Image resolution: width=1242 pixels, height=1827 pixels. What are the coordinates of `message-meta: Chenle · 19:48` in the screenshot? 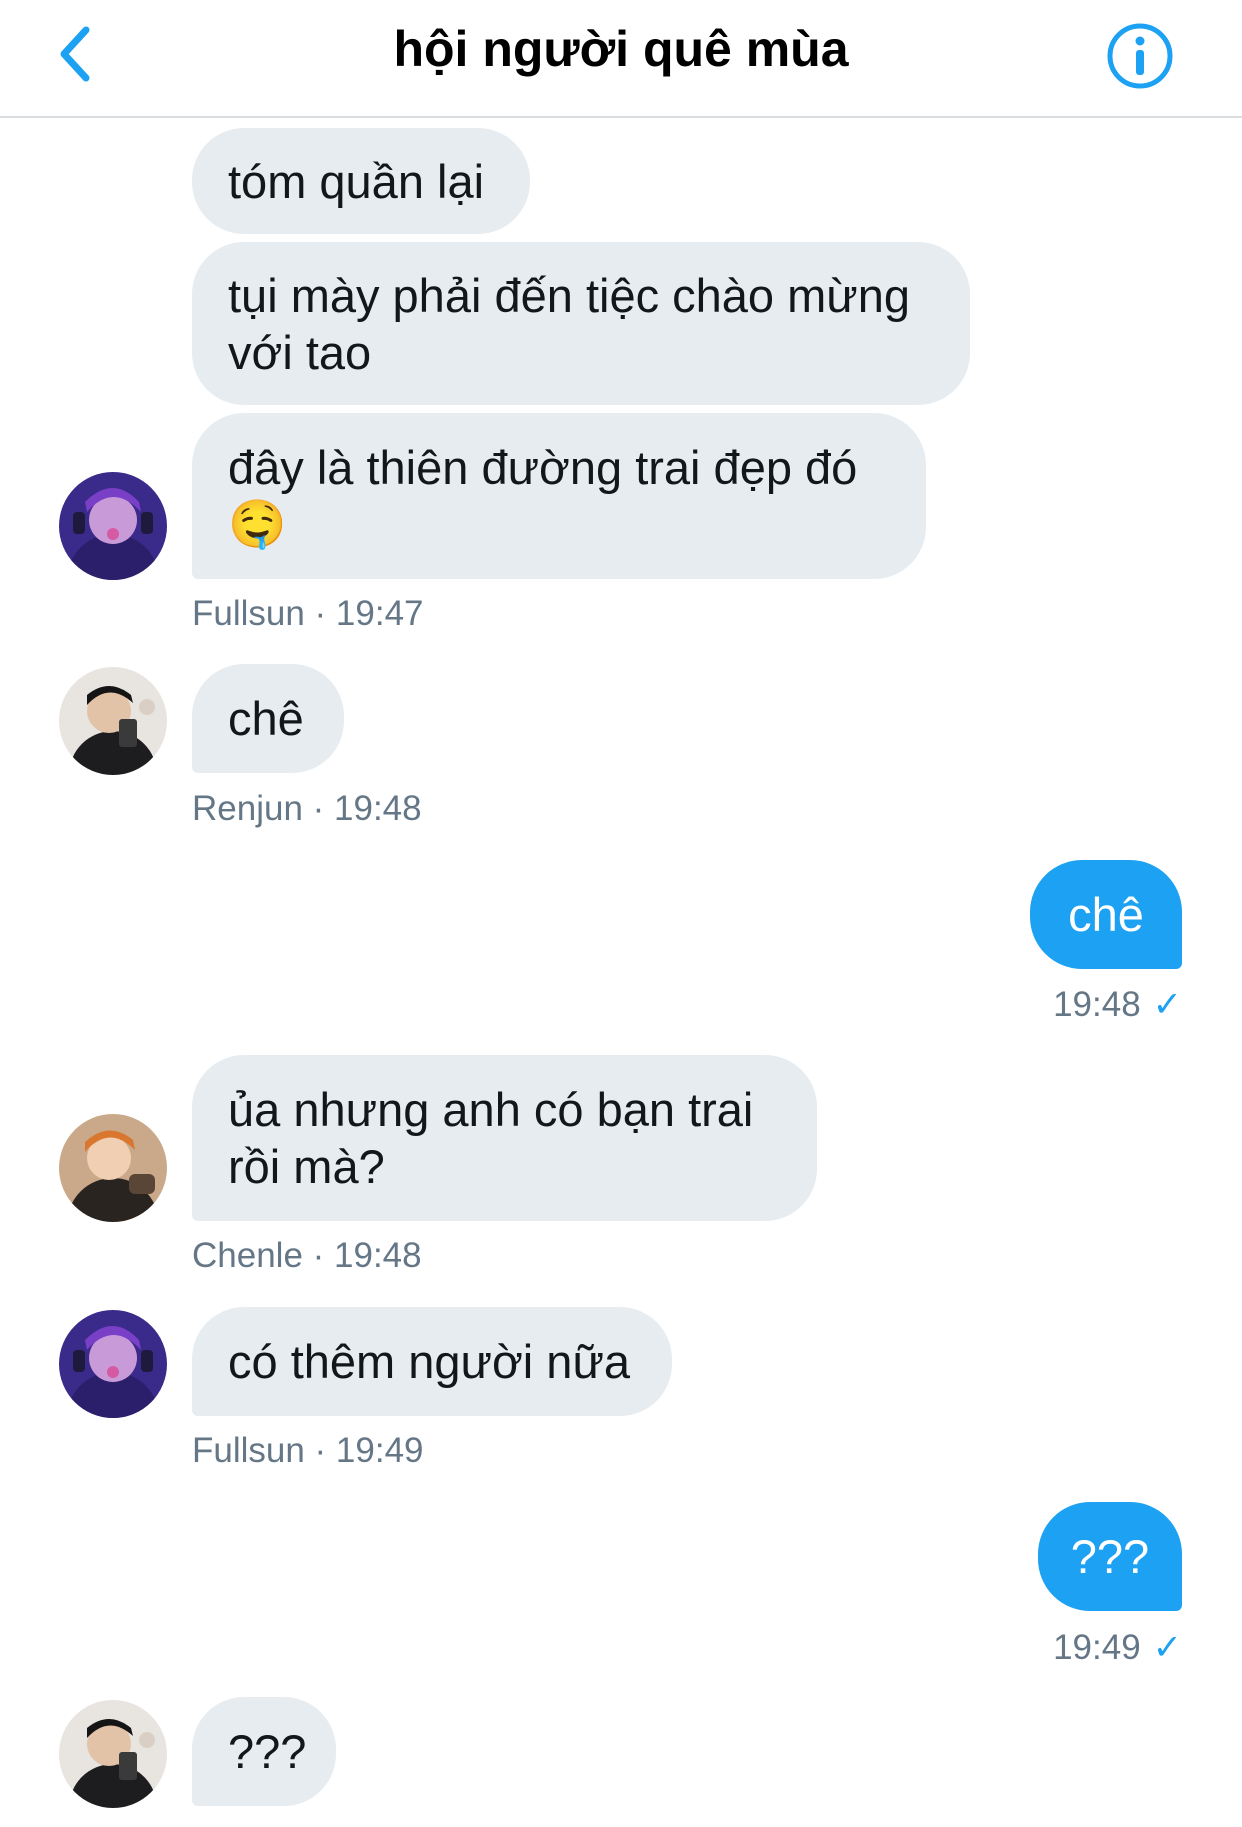 It's located at (307, 1255).